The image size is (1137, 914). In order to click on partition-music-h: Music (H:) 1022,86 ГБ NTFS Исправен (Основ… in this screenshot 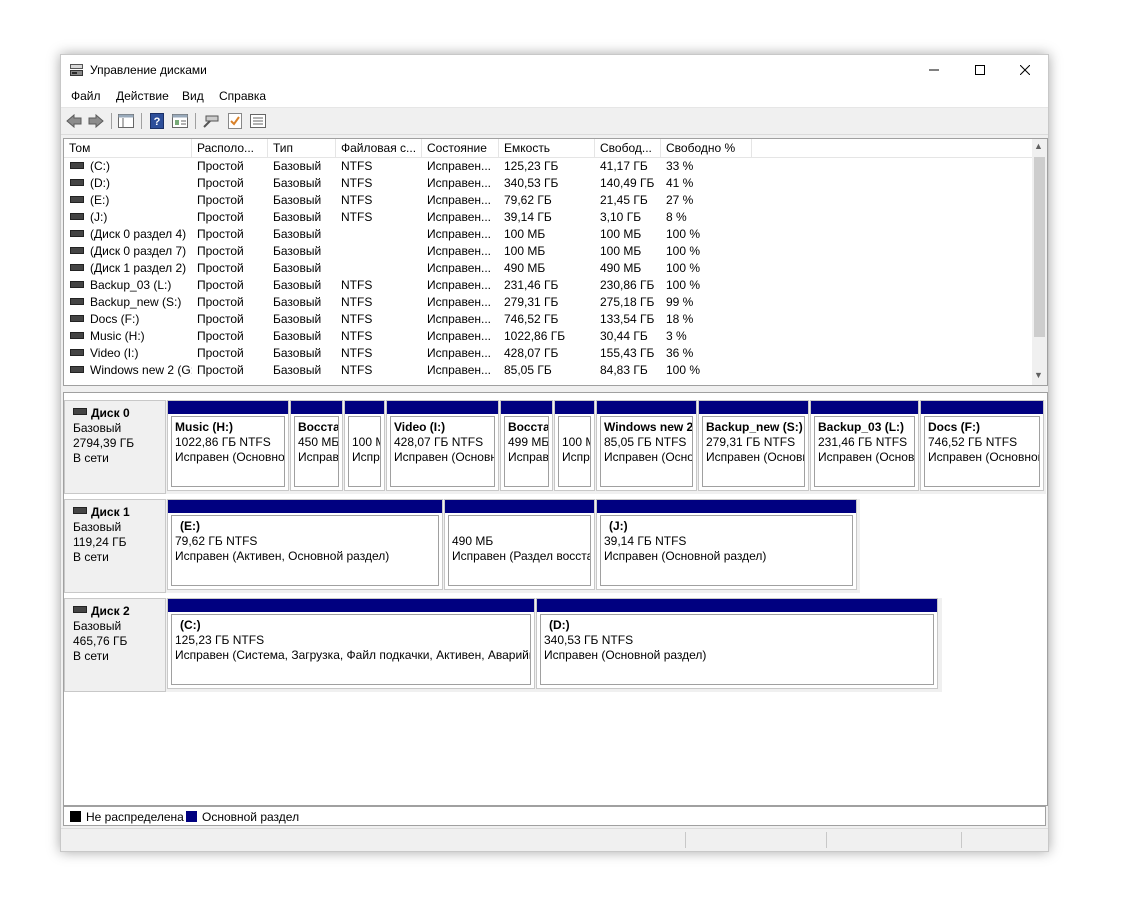, I will do `click(228, 445)`.